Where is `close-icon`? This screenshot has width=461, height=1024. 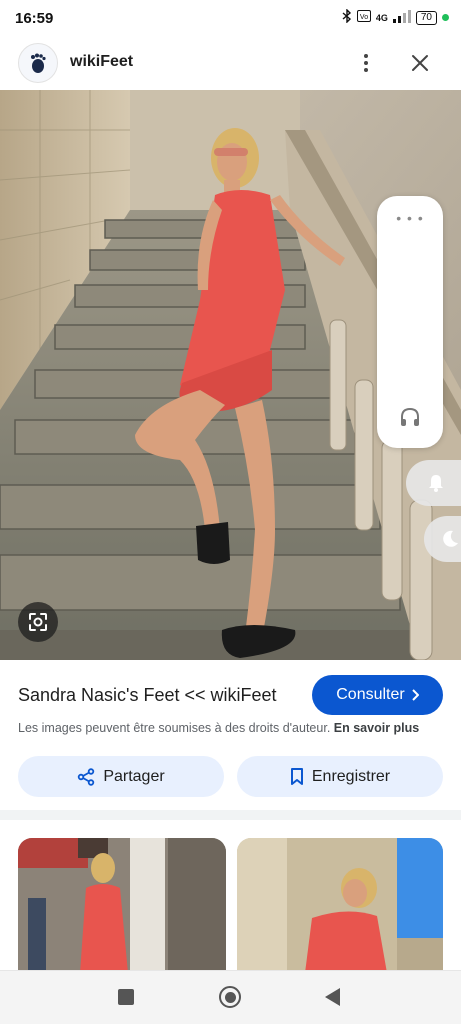
close-icon is located at coordinates (420, 63).